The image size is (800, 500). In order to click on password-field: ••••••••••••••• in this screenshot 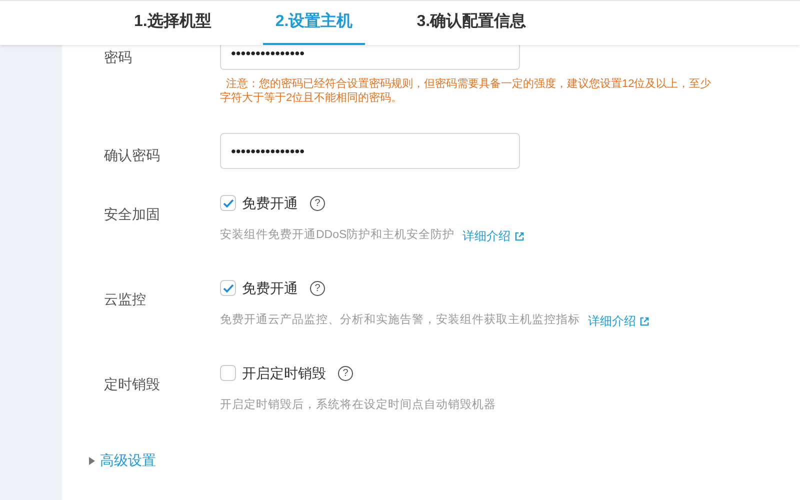, I will do `click(370, 57)`.